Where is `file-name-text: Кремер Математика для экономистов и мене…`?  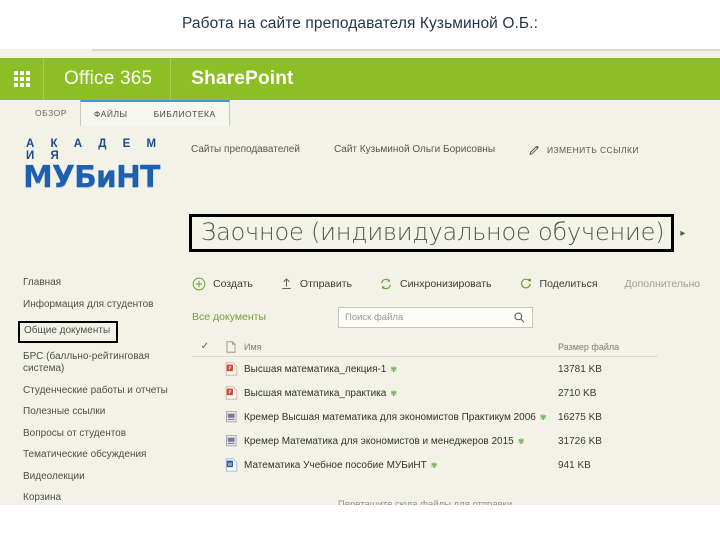 file-name-text: Кремер Математика для экономистов и мене… is located at coordinates (379, 441).